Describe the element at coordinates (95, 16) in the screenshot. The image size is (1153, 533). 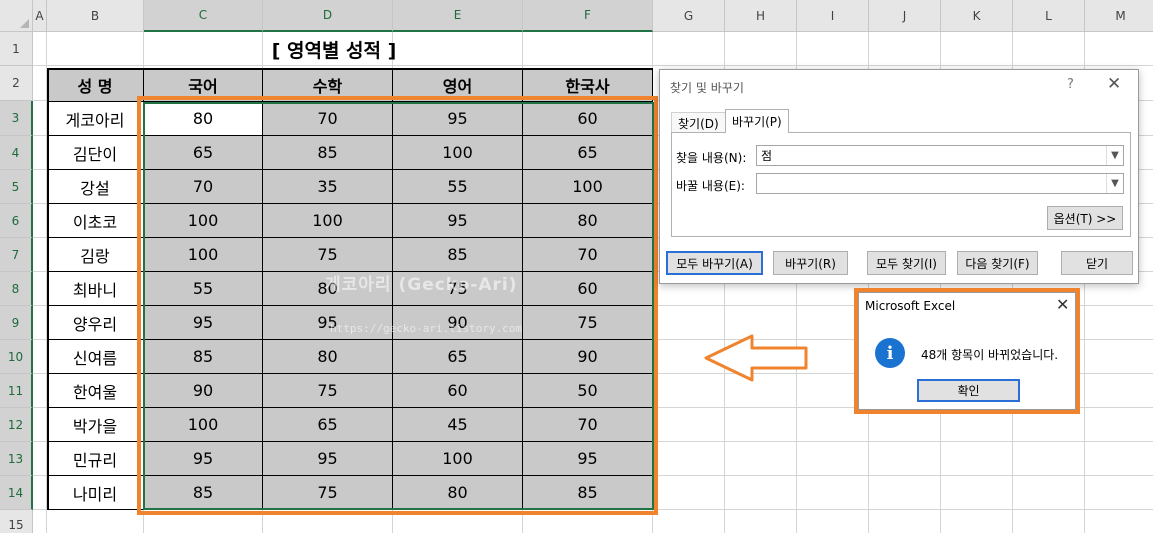
I see `column-header: B` at that location.